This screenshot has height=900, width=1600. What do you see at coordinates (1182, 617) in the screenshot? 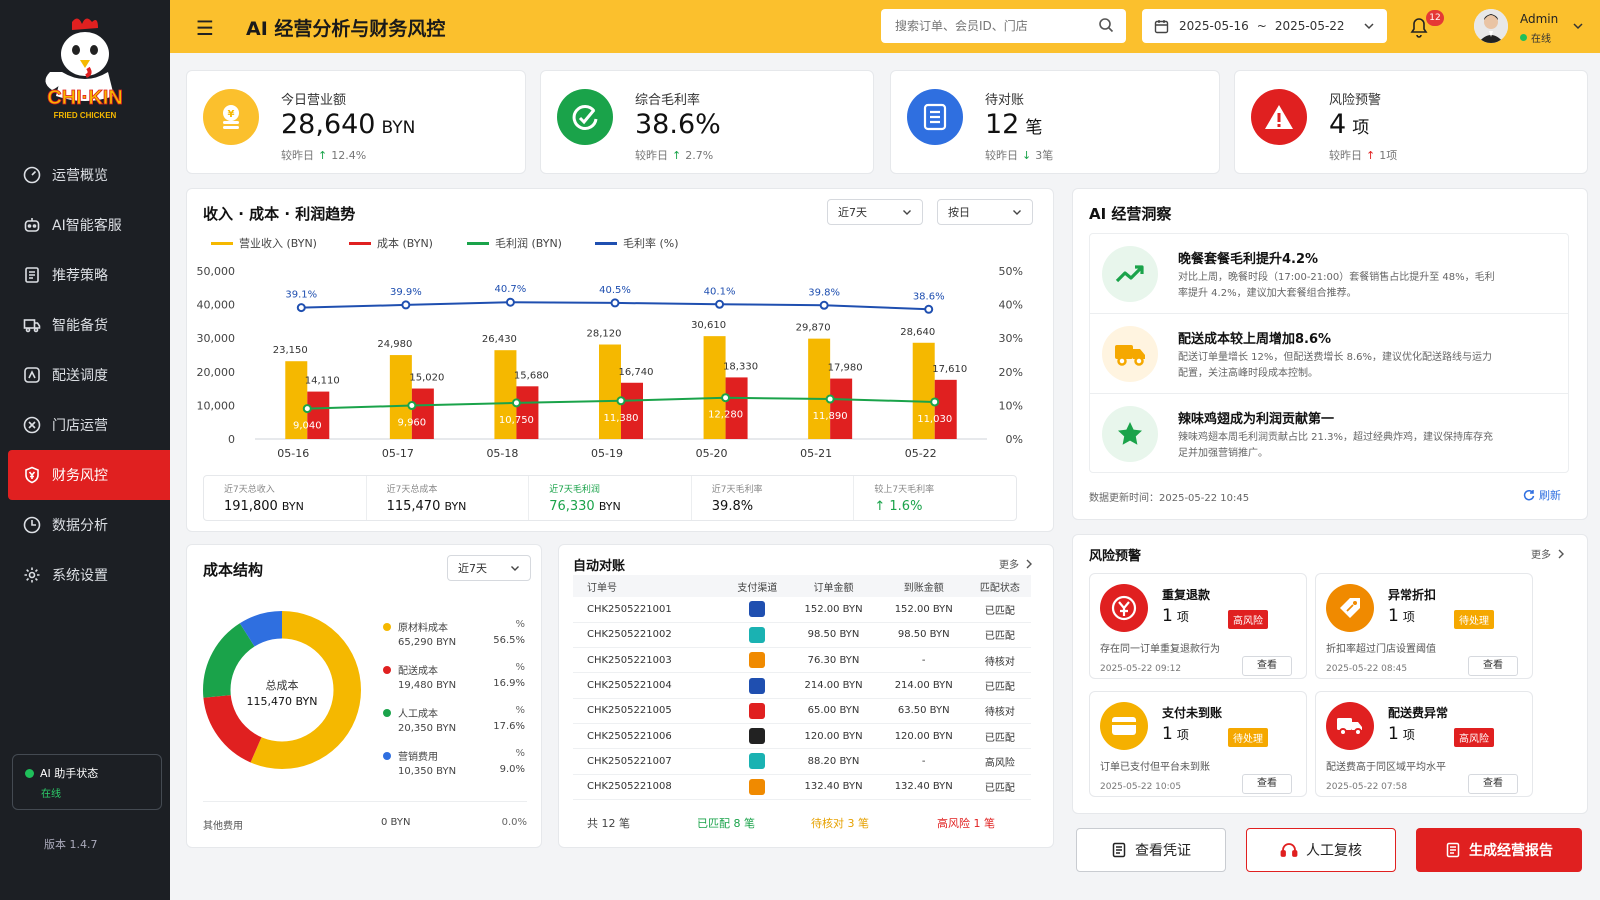
I see `risk-count-unit: 项` at bounding box center [1182, 617].